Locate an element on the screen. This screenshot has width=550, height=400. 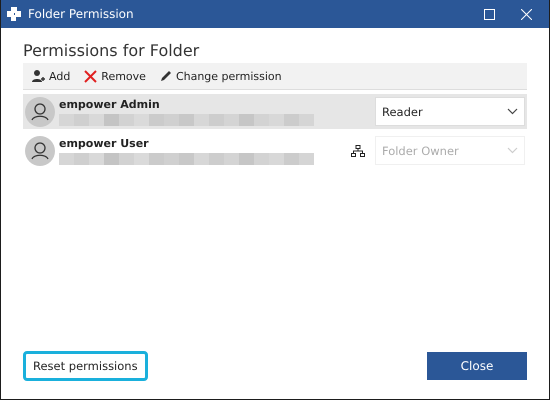
add-user-icon is located at coordinates (38, 76).